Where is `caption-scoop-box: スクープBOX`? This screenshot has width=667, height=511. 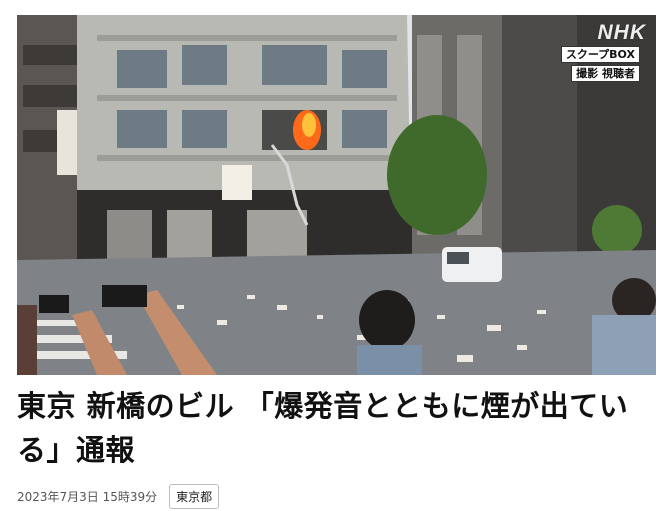 caption-scoop-box: スクープBOX is located at coordinates (600, 54).